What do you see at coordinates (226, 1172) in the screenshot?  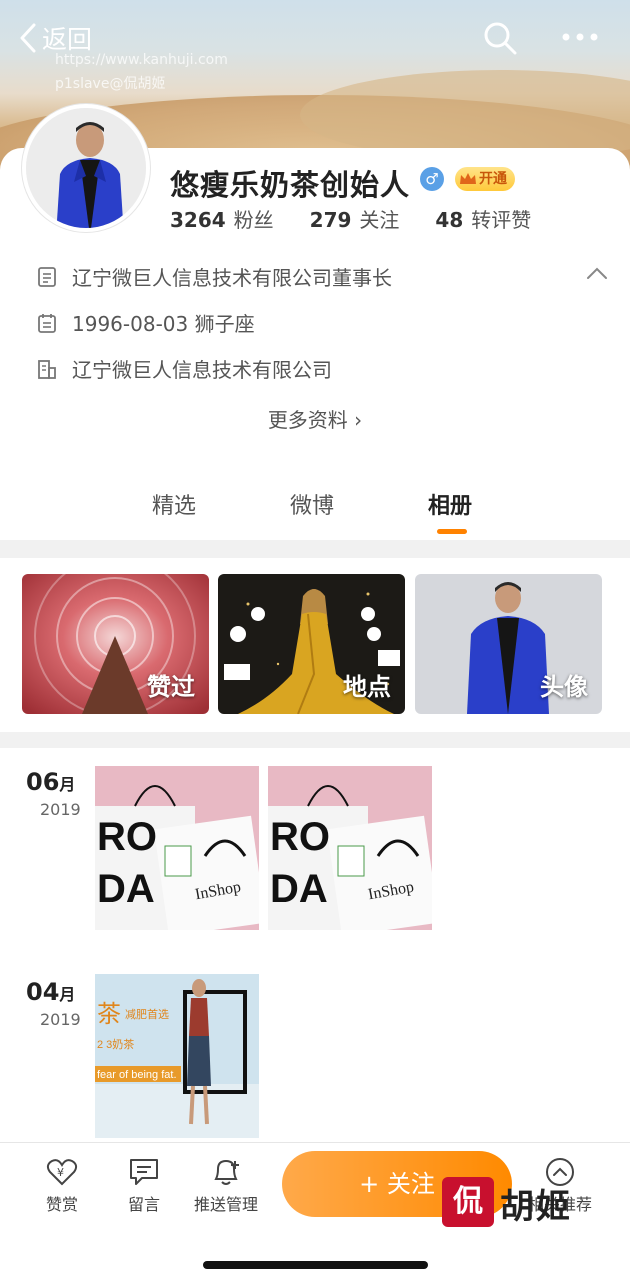 I see `bell-plus-icon` at bounding box center [226, 1172].